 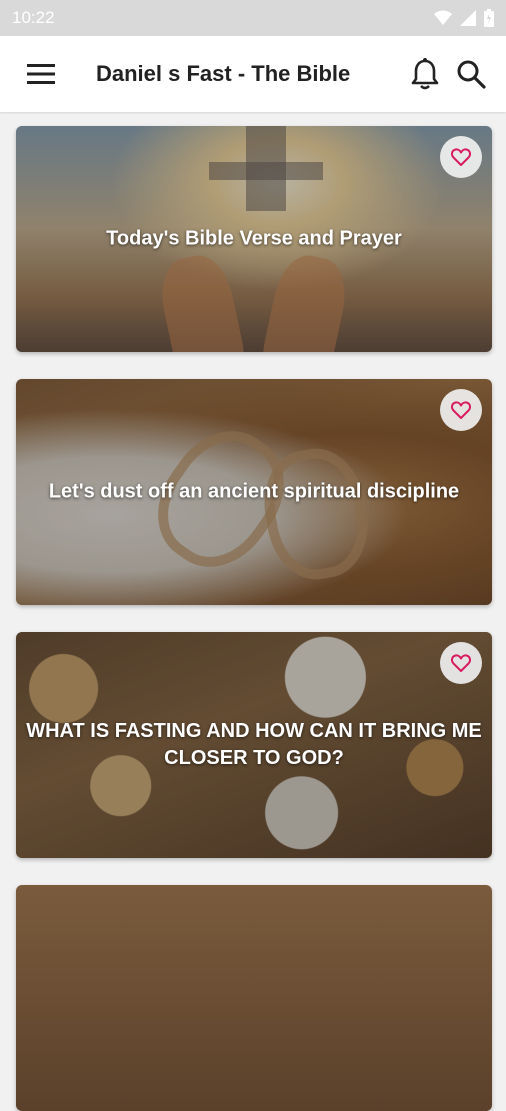 I want to click on status-time: 10:22, so click(x=33, y=17).